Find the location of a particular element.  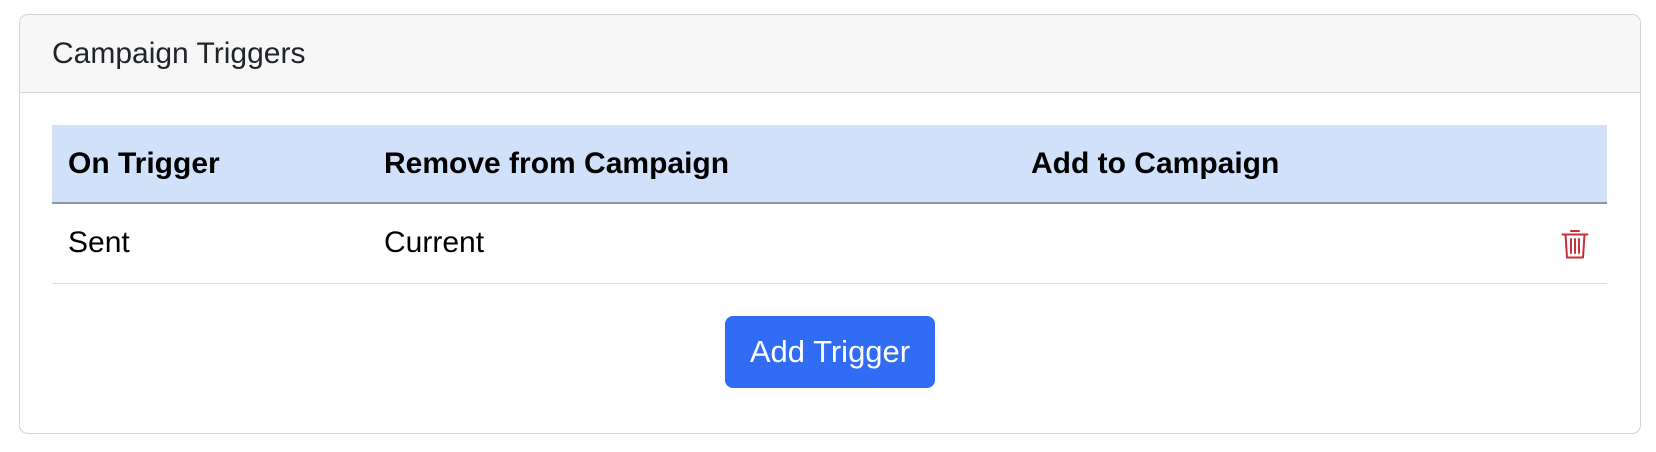

cell-remove-from-campaign: Current is located at coordinates (691, 243).